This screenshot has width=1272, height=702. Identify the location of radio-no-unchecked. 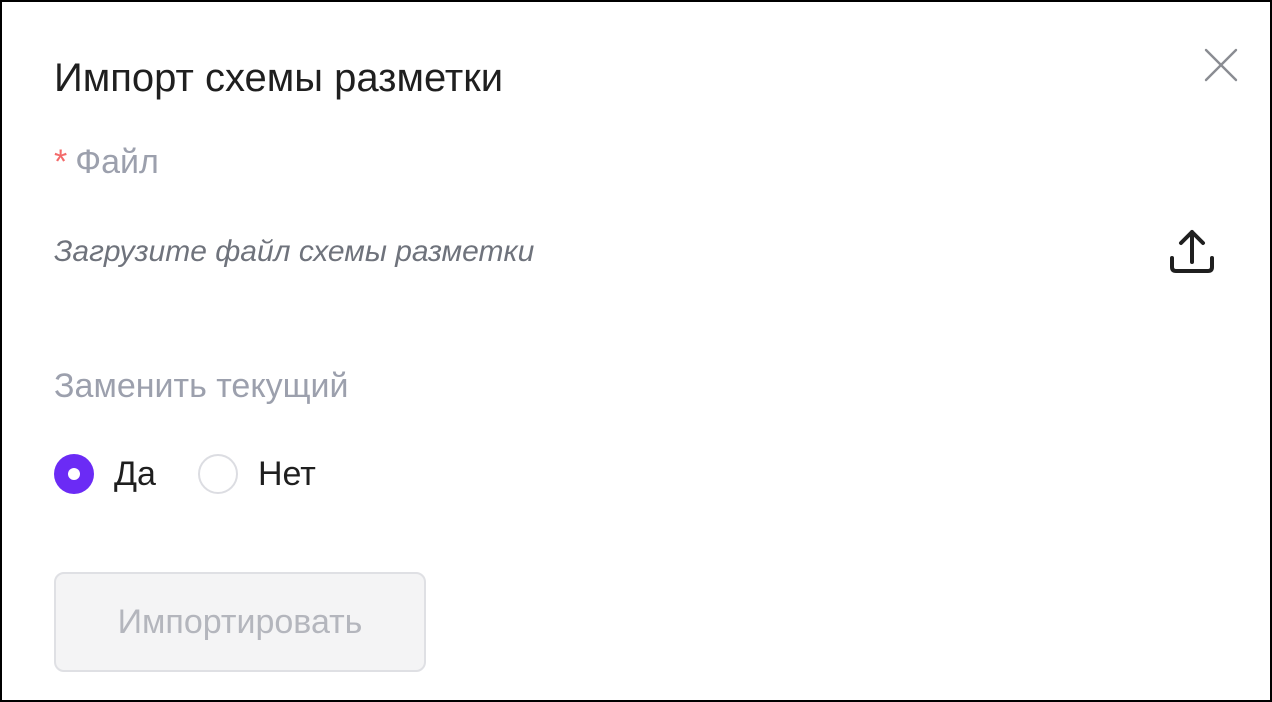
(217, 474).